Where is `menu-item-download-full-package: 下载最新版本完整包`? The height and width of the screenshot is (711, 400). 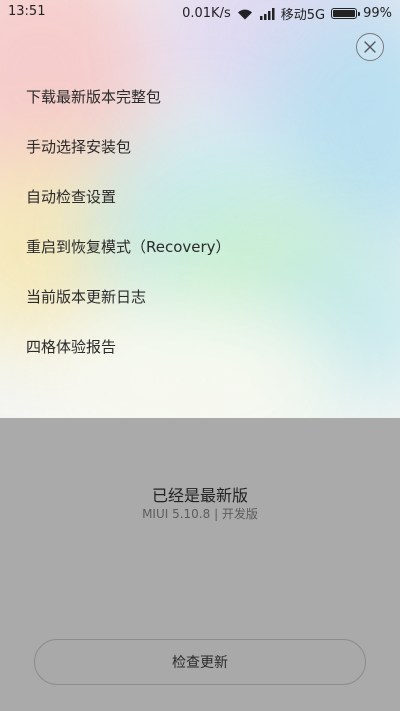
menu-item-download-full-package: 下载最新版本完整包 is located at coordinates (200, 97).